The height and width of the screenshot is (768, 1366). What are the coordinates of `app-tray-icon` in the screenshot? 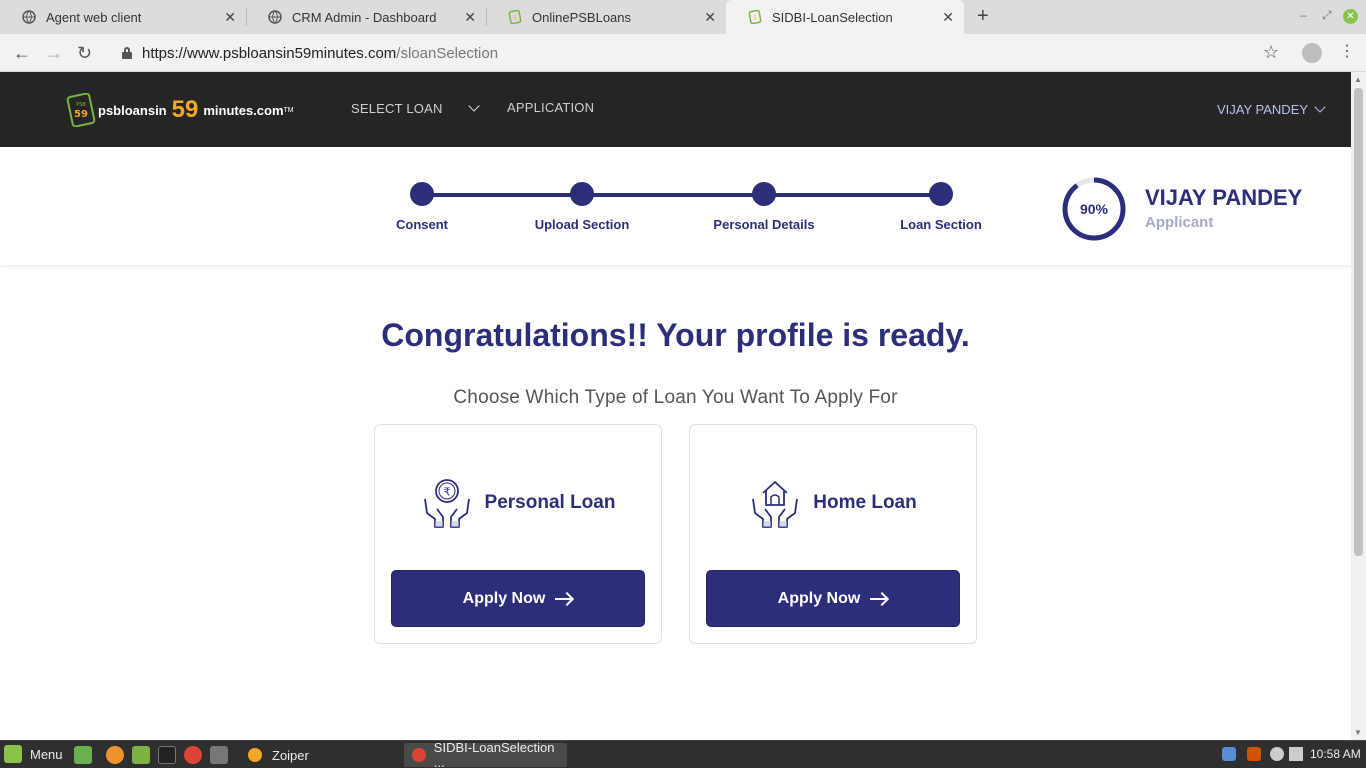 It's located at (1254, 754).